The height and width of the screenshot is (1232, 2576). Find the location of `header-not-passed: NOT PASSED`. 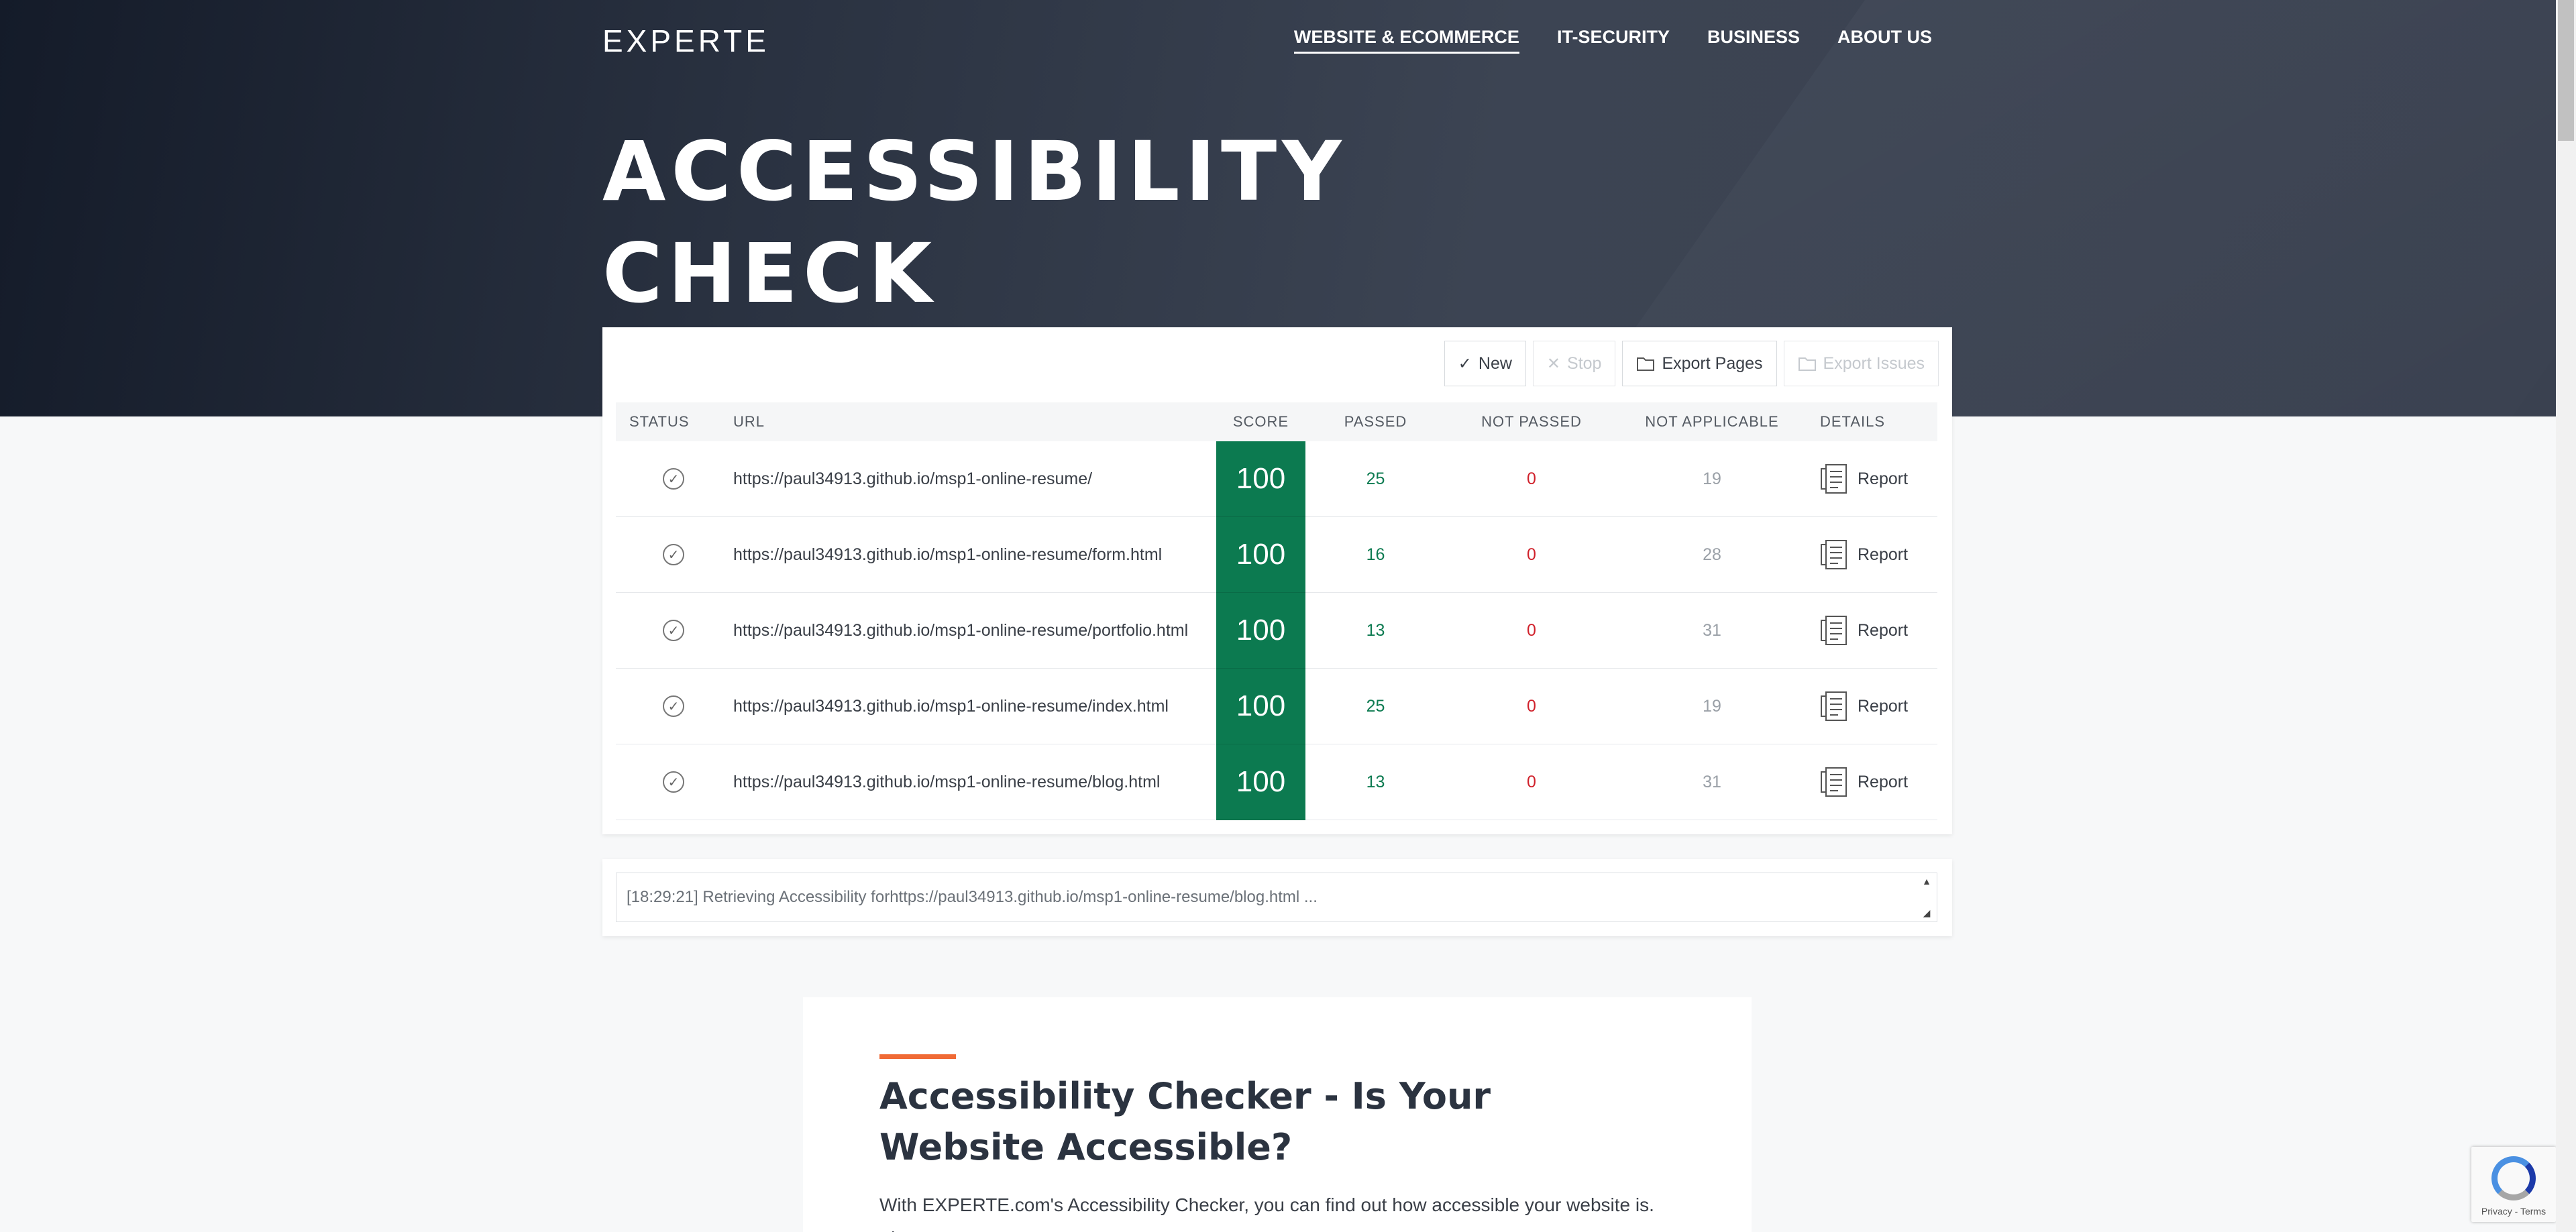

header-not-passed: NOT PASSED is located at coordinates (1531, 421).